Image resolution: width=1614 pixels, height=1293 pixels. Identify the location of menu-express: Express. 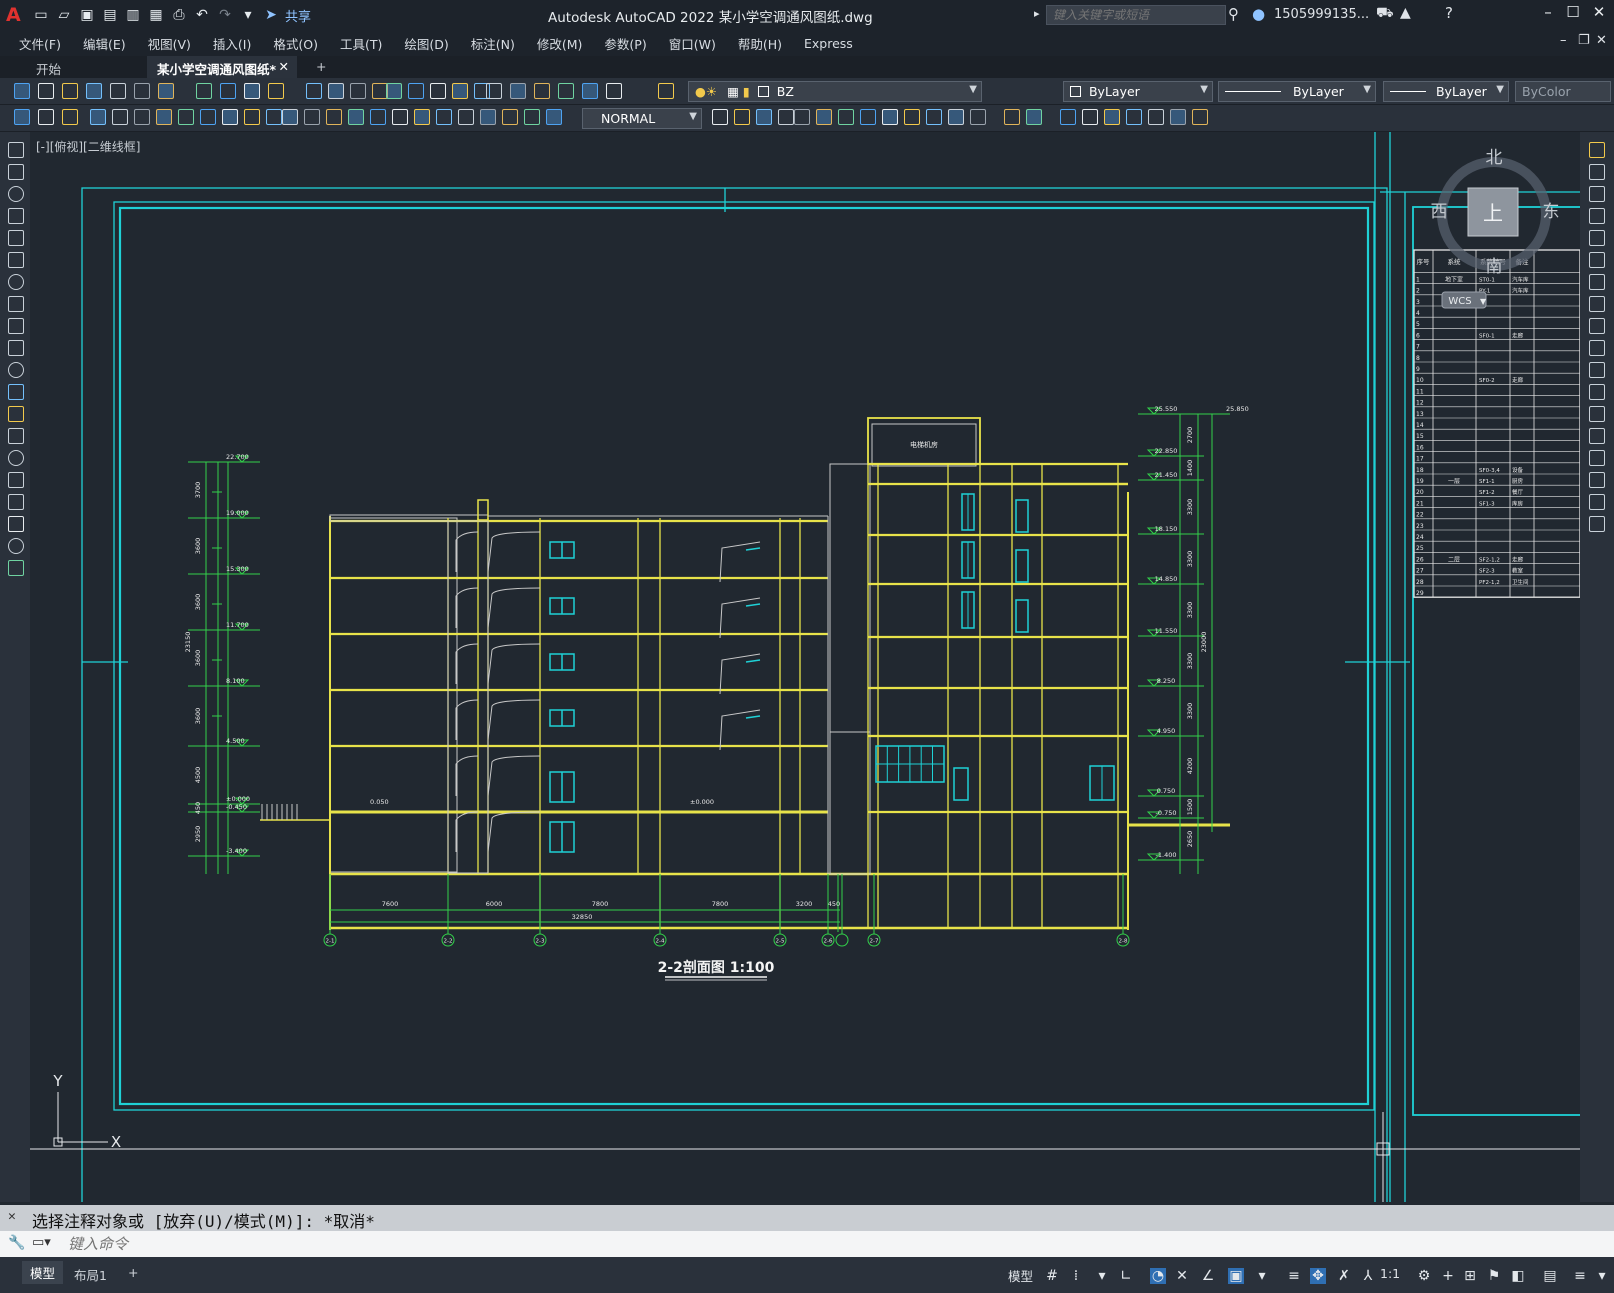
(828, 43).